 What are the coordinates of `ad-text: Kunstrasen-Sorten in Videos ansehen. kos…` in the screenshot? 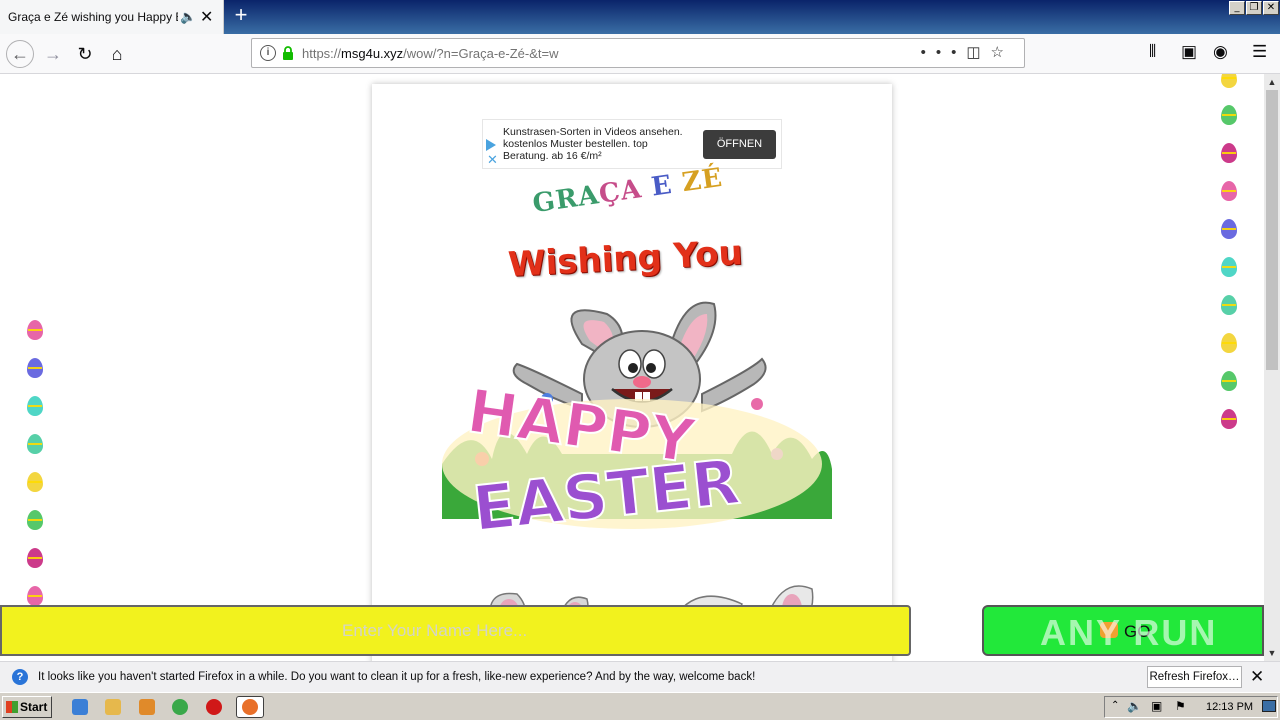 It's located at (598, 144).